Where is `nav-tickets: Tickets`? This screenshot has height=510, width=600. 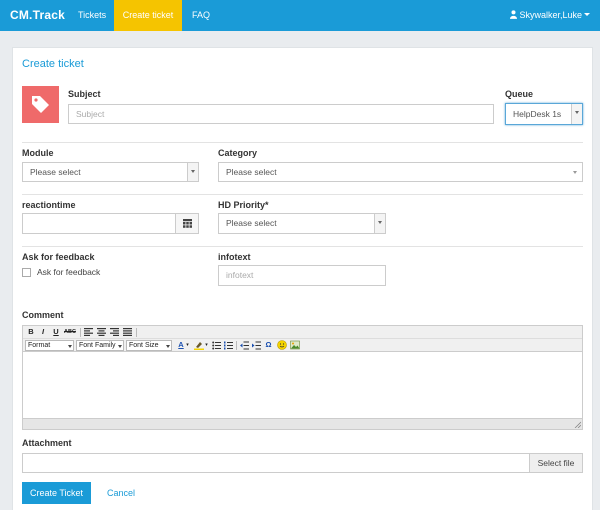
nav-tickets: Tickets is located at coordinates (92, 15).